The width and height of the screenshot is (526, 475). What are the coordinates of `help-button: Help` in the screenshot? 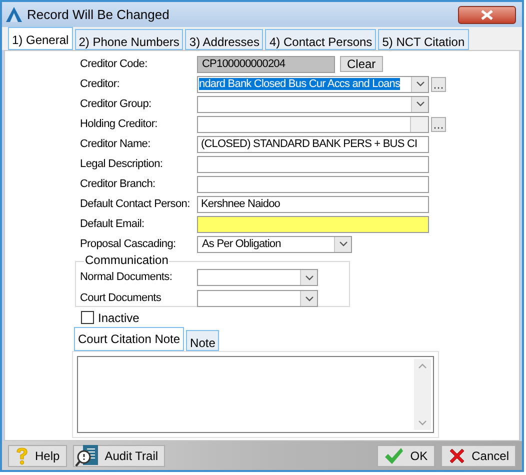 It's located at (37, 455).